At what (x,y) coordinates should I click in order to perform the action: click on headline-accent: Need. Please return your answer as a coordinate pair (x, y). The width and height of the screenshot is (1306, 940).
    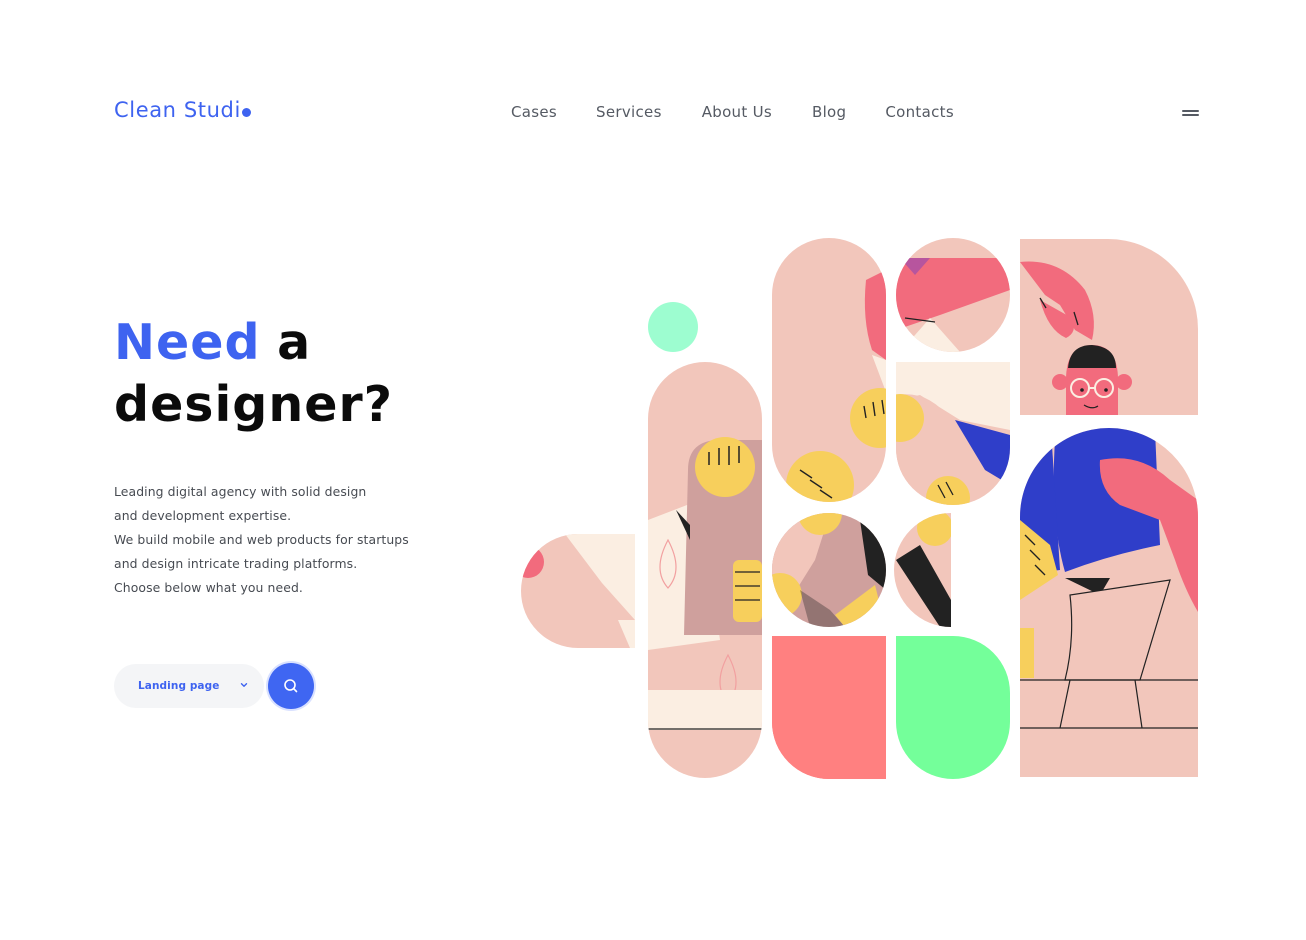
    Looking at the image, I should click on (187, 342).